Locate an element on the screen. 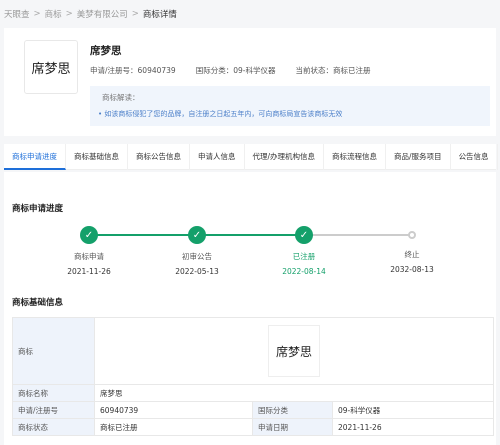 This screenshot has height=445, width=500. step-date: 2022-08-14 is located at coordinates (304, 271).